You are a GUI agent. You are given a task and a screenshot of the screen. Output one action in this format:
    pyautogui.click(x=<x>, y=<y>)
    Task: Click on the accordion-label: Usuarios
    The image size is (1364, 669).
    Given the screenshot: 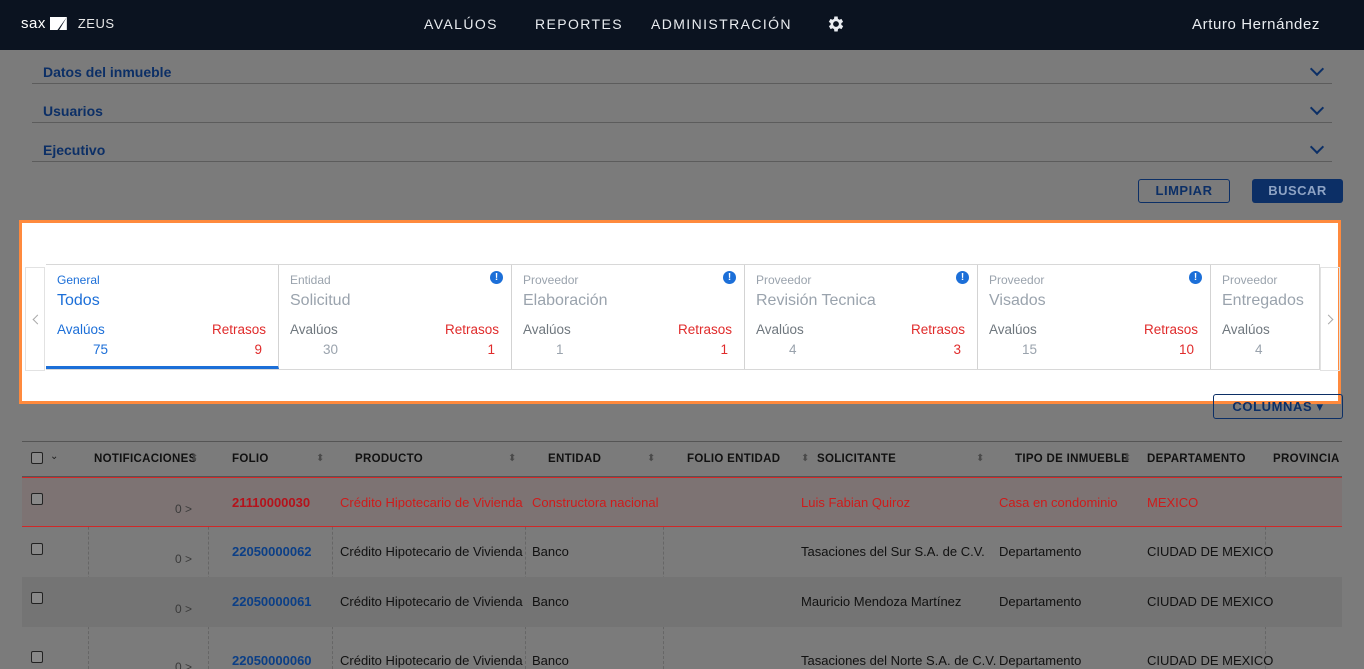 What is the action you would take?
    pyautogui.click(x=73, y=111)
    